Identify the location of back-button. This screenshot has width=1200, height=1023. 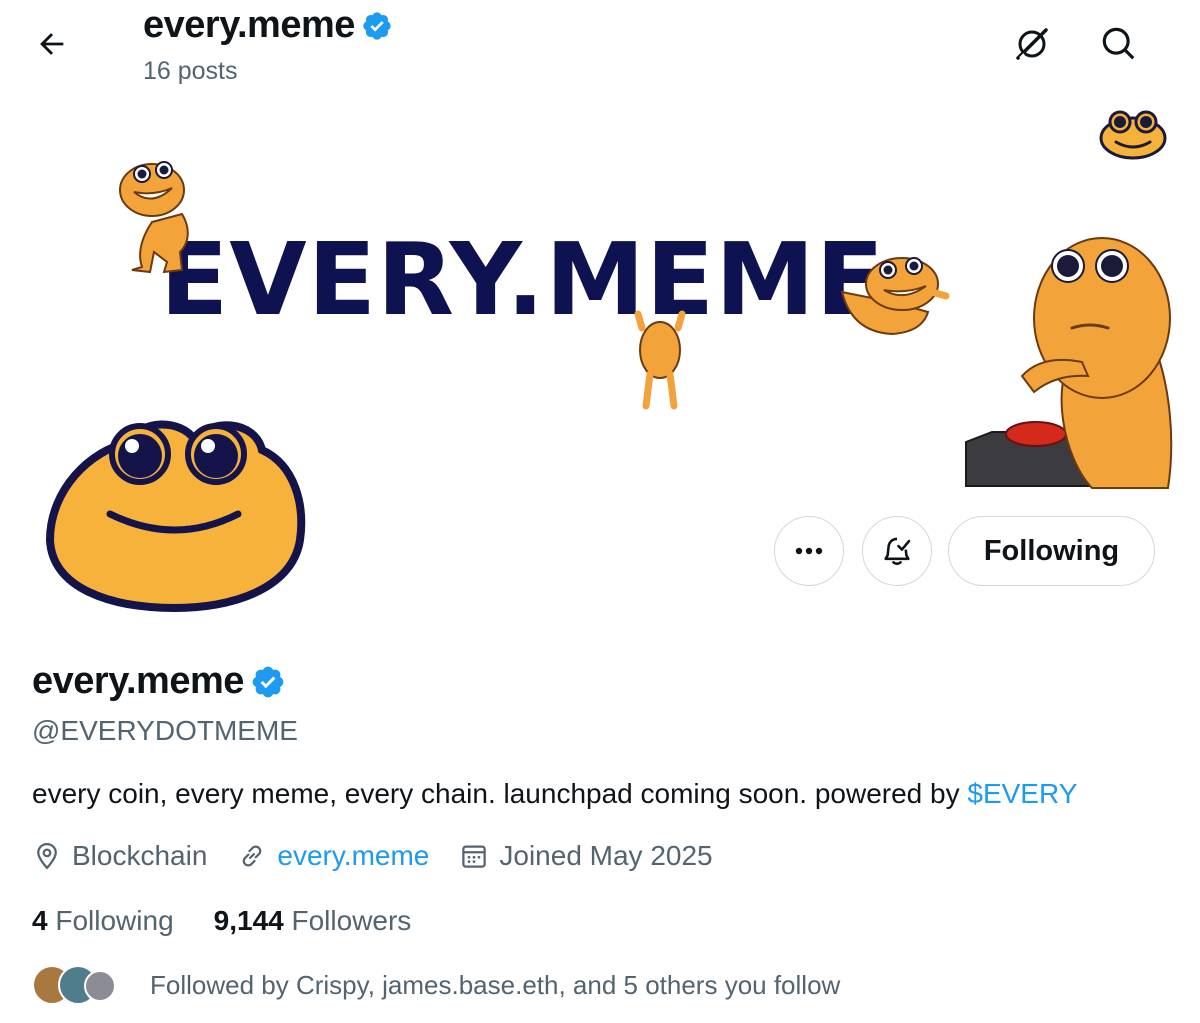
(52, 44).